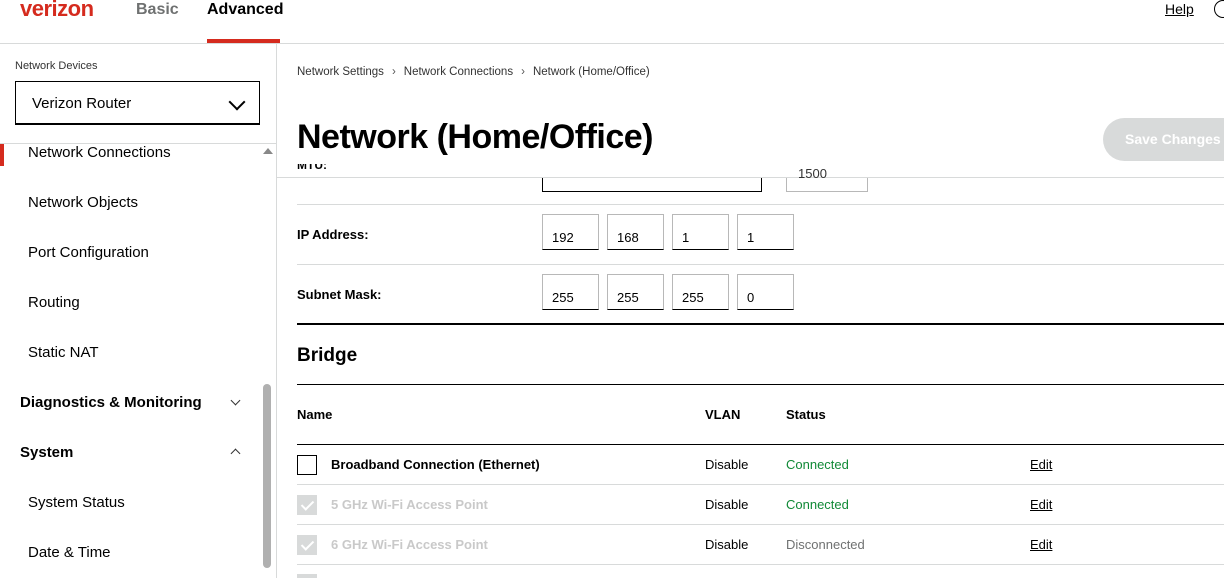  Describe the element at coordinates (458, 72) in the screenshot. I see `breadcrumb-network-connections: Network Connections` at that location.